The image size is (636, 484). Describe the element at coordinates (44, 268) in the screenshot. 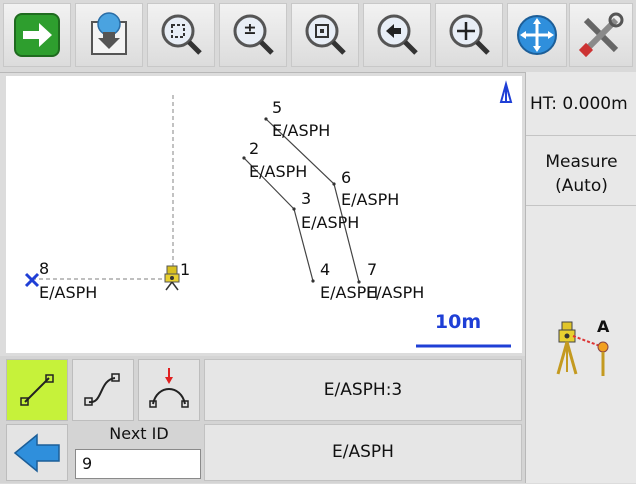

I see `point-8-id: 8` at that location.